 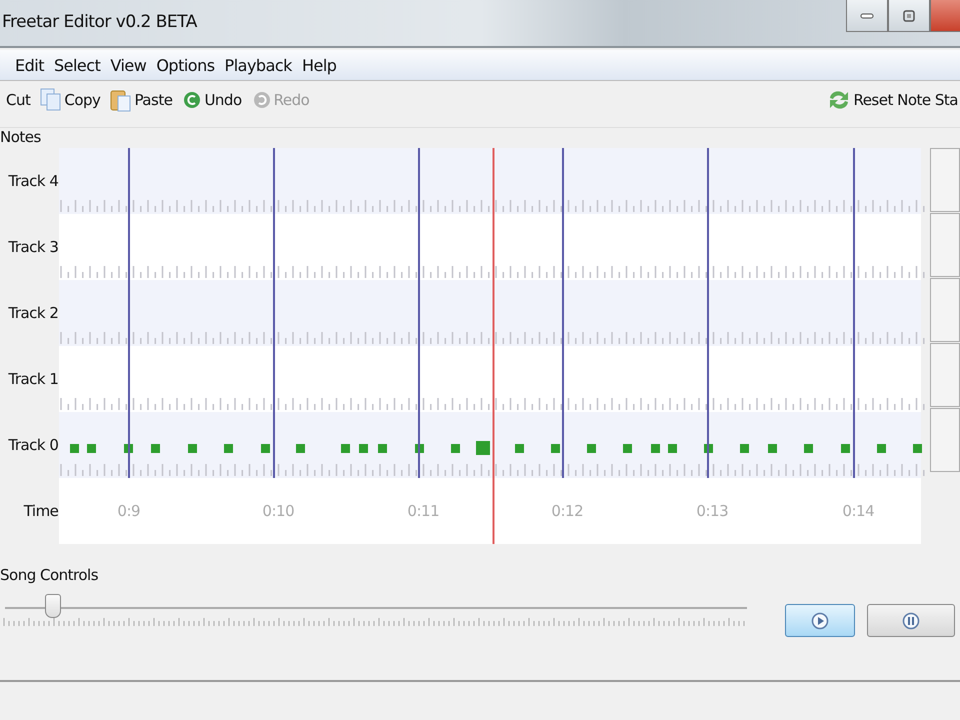 I want to click on pause-button, so click(x=911, y=620).